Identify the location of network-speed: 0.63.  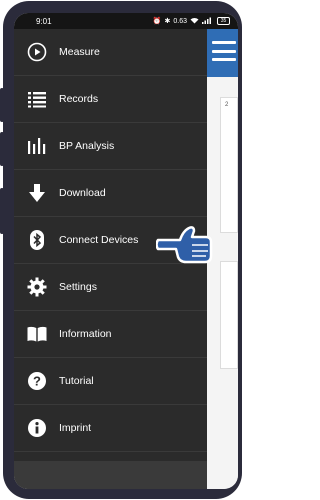
(180, 21).